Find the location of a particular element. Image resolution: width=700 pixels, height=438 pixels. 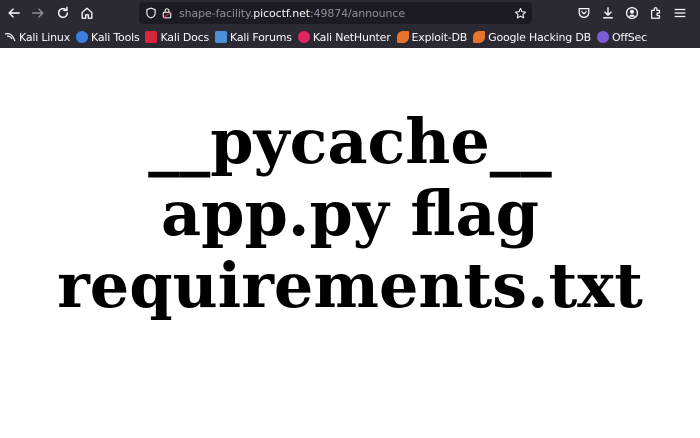

menu-icon is located at coordinates (680, 13).